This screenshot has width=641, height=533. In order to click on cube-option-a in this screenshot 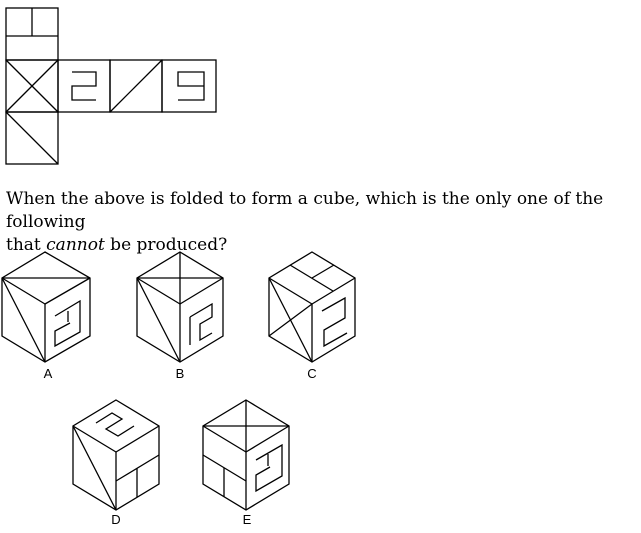, I will do `click(46, 307)`.